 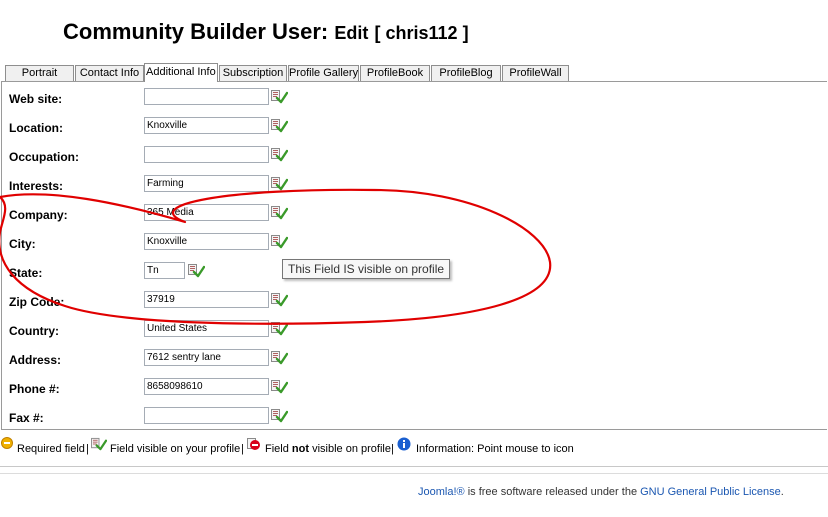 I want to click on zip-code-input, so click(x=206, y=299).